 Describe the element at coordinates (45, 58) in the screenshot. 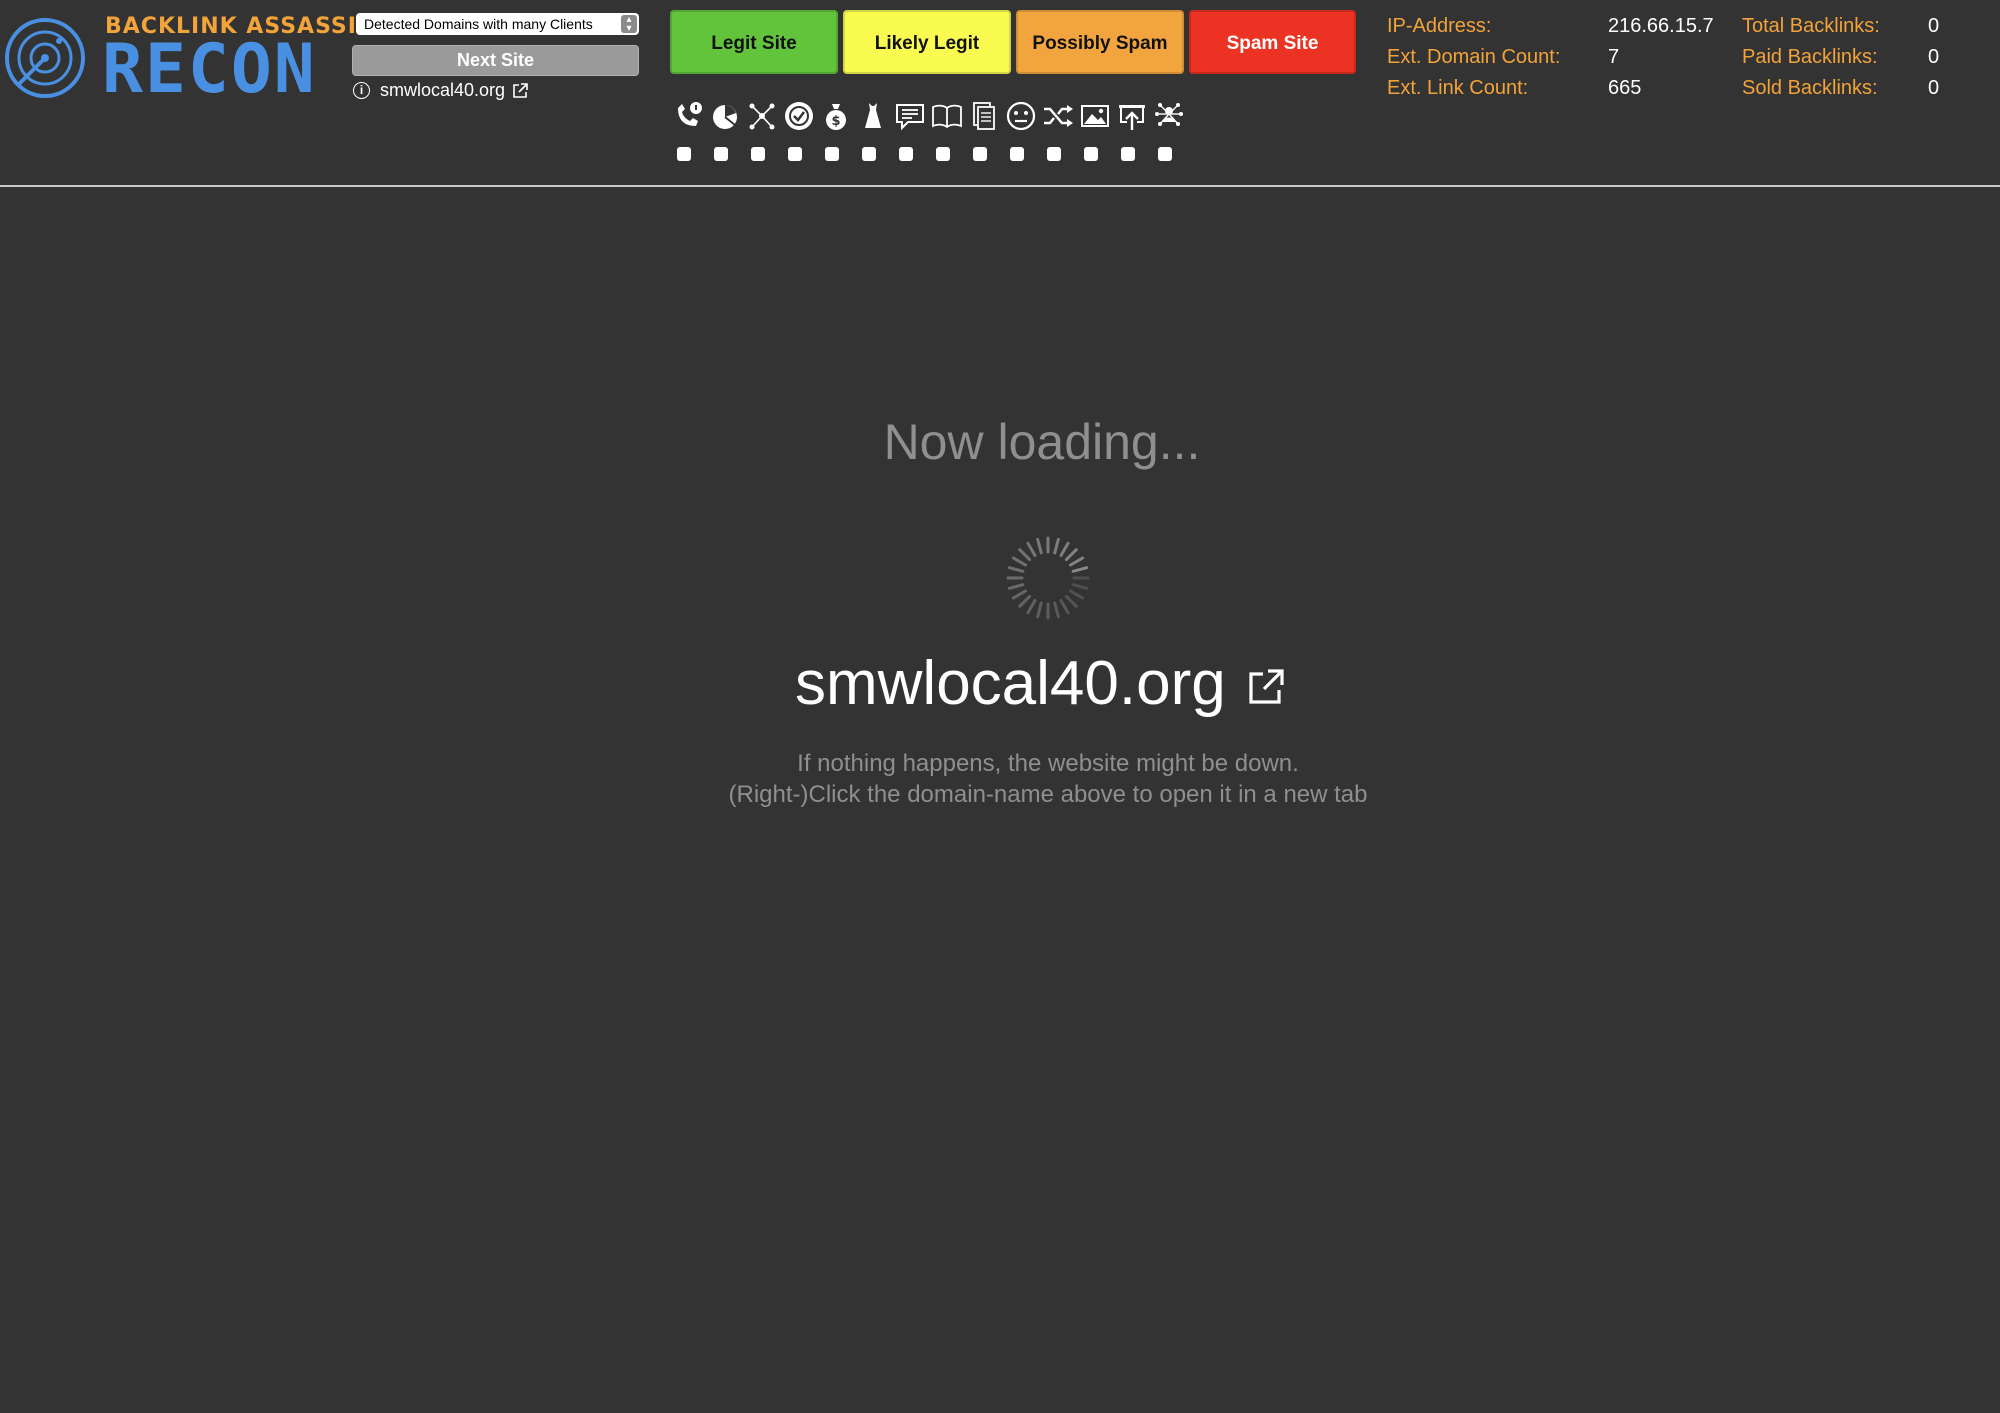

I see `radar-logo-icon` at that location.